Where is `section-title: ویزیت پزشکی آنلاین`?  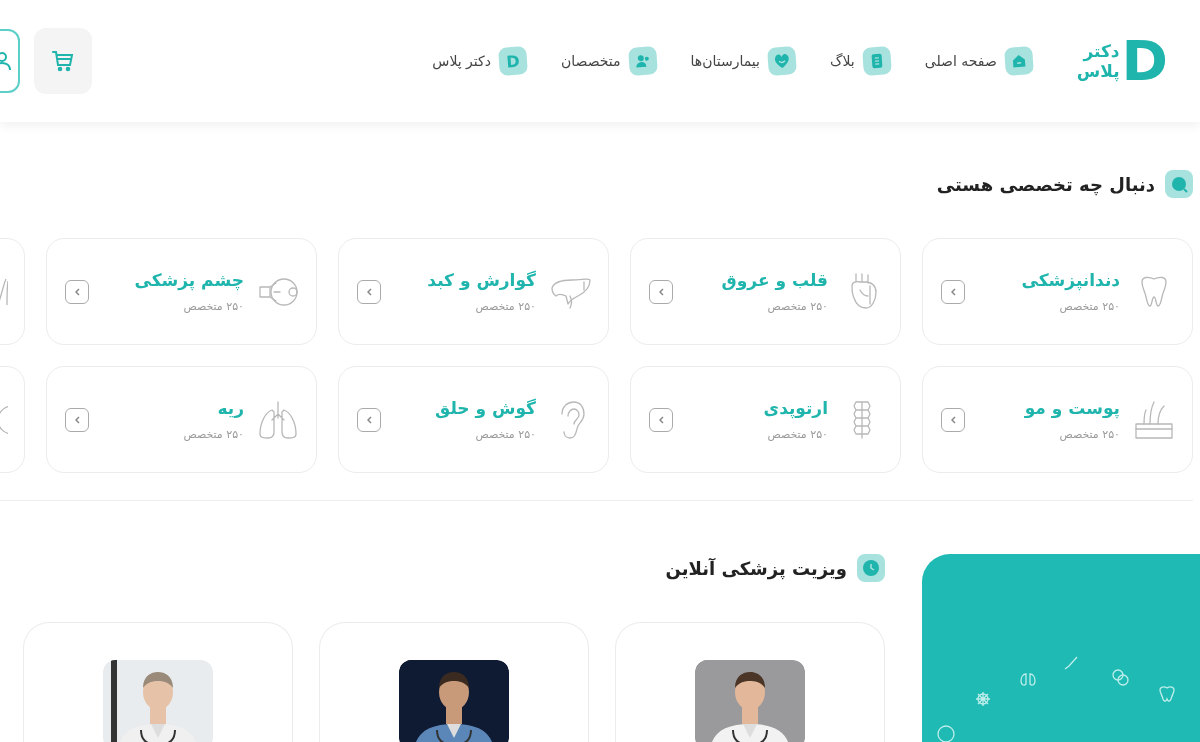
section-title: ویزیت پزشکی آنلاین is located at coordinates (756, 568).